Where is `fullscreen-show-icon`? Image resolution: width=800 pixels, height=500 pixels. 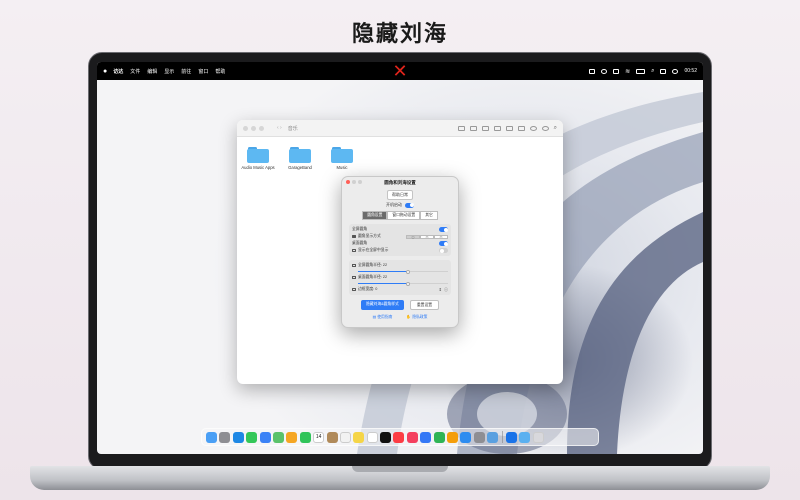 fullscreen-show-icon is located at coordinates (354, 250).